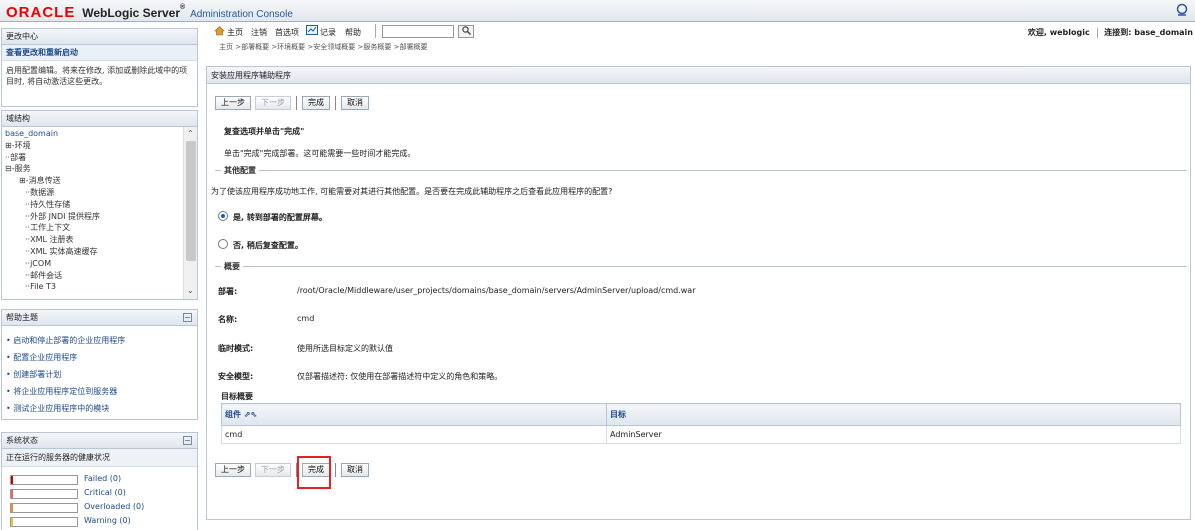 Image resolution: width=1195 pixels, height=530 pixels. I want to click on tree-item-environment: ⊞-环境, so click(101, 146).